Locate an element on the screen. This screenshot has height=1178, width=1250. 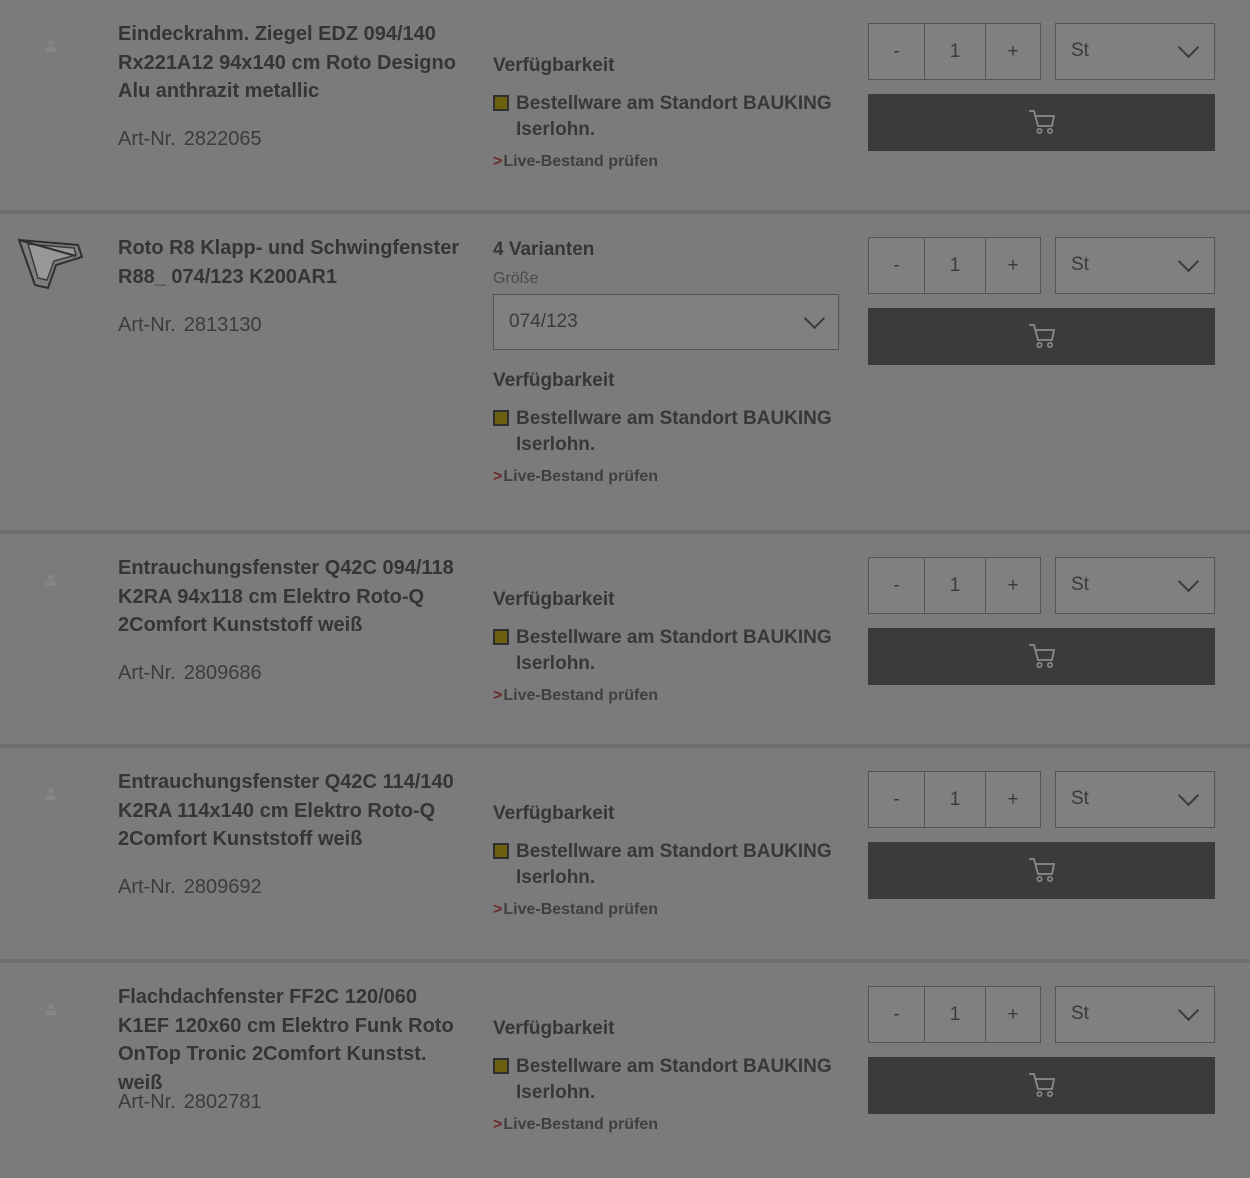
size-select: 074/123 is located at coordinates (666, 322).